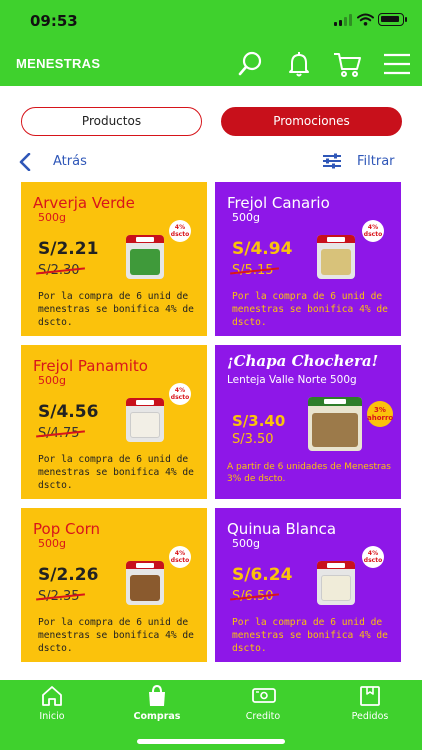  What do you see at coordinates (262, 575) in the screenshot?
I see `promo-price: S/6.24` at bounding box center [262, 575].